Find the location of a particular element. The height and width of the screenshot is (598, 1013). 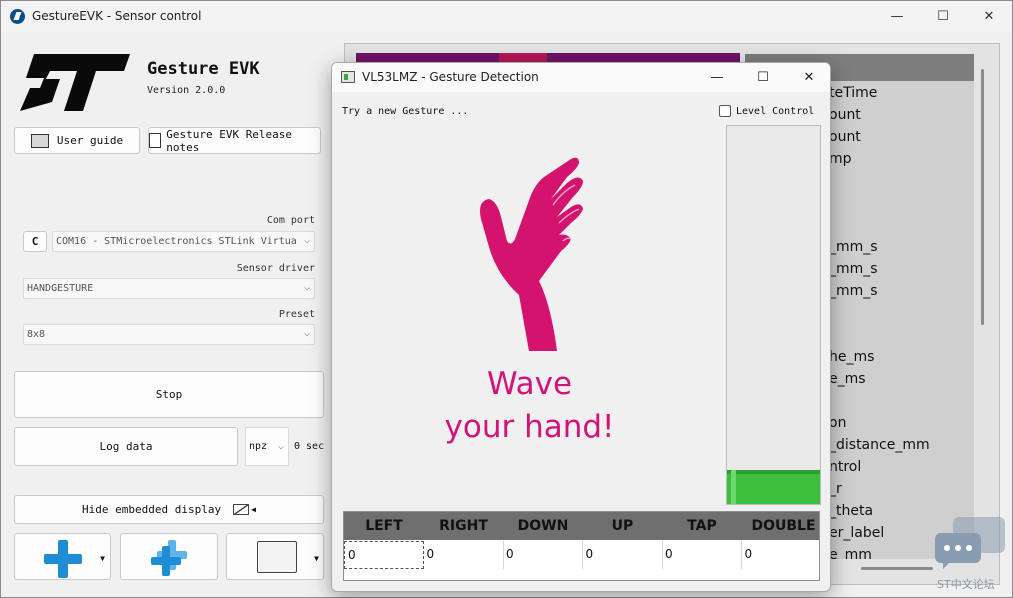

app-name: Gesture EVK is located at coordinates (203, 69).